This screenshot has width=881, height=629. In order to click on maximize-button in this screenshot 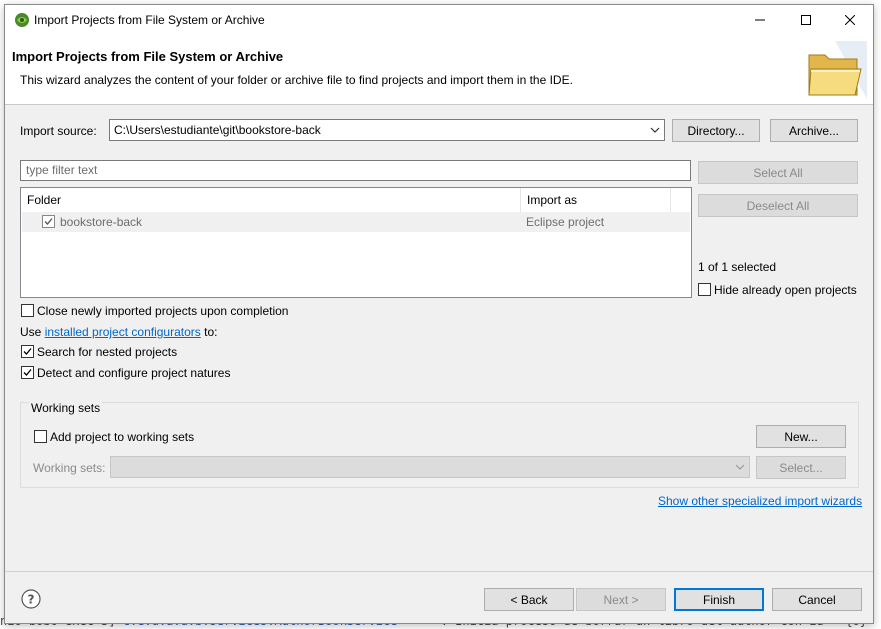, I will do `click(806, 20)`.